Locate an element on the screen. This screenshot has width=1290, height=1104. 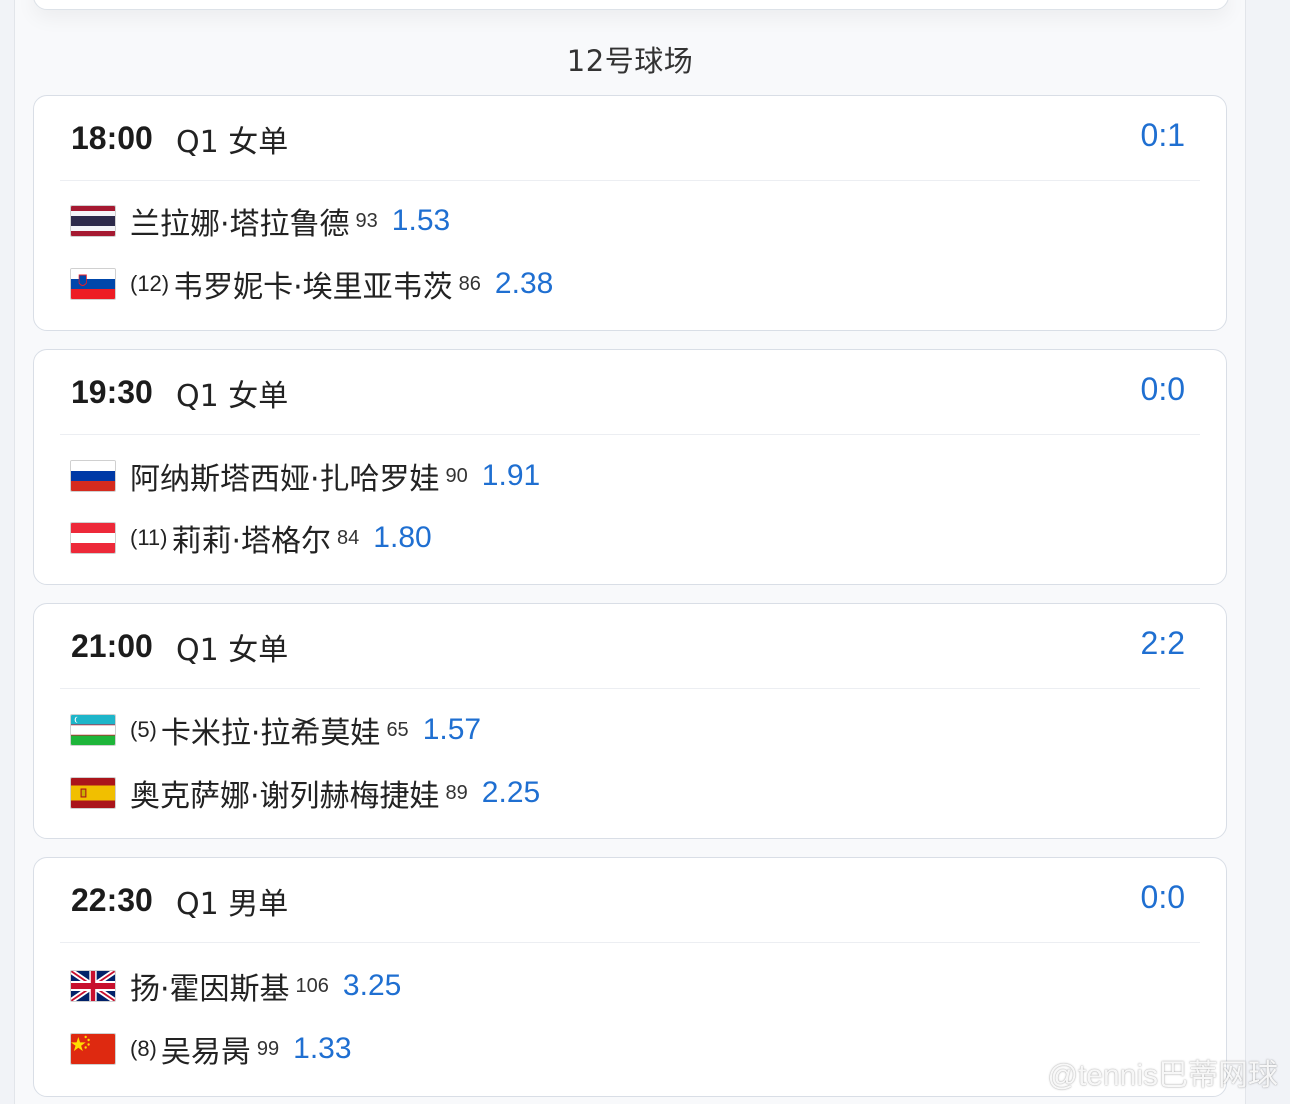
player-row: 奥克萨娜·谢列赫梅捷娃 89 2.25 is located at coordinates (305, 793).